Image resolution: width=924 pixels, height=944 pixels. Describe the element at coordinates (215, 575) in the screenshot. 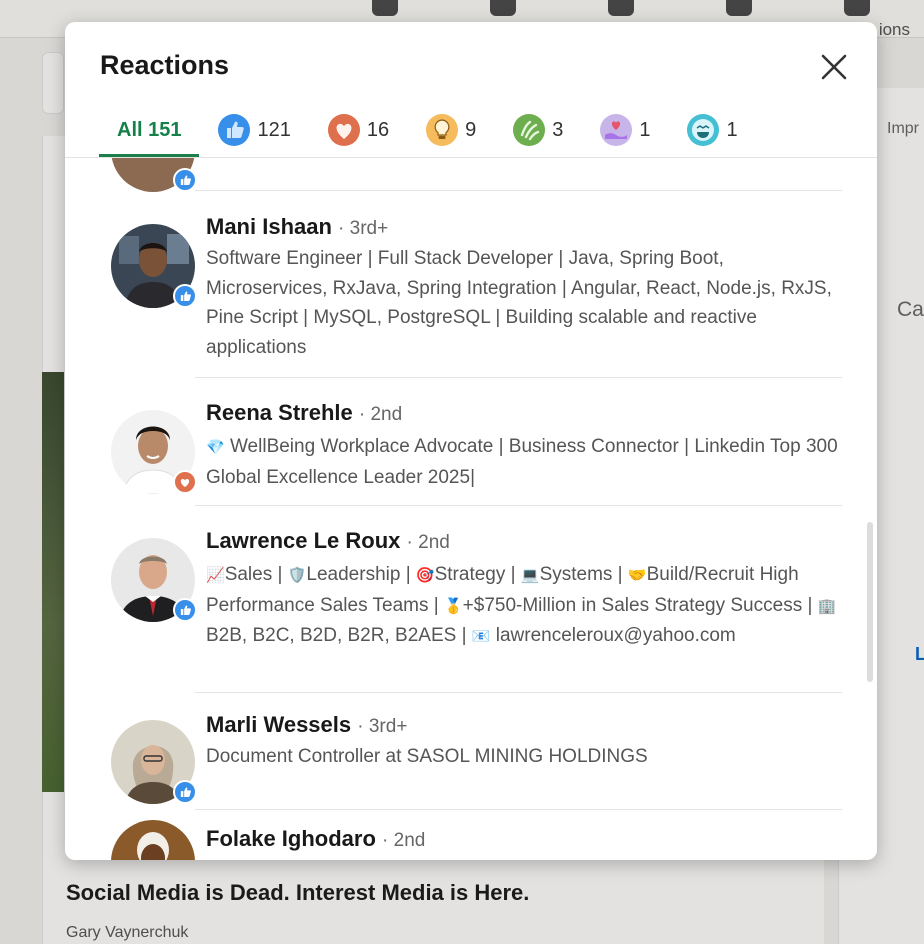

I see `chart-emoji: 📈` at that location.